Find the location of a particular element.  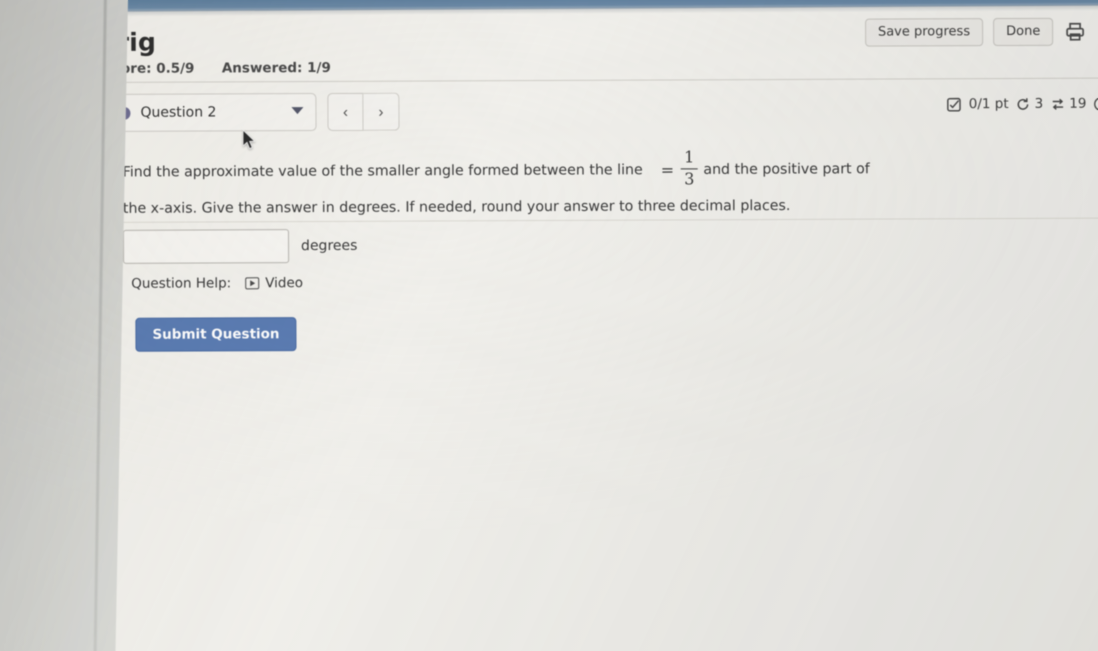

circular-arrow-icon is located at coordinates (1023, 103).